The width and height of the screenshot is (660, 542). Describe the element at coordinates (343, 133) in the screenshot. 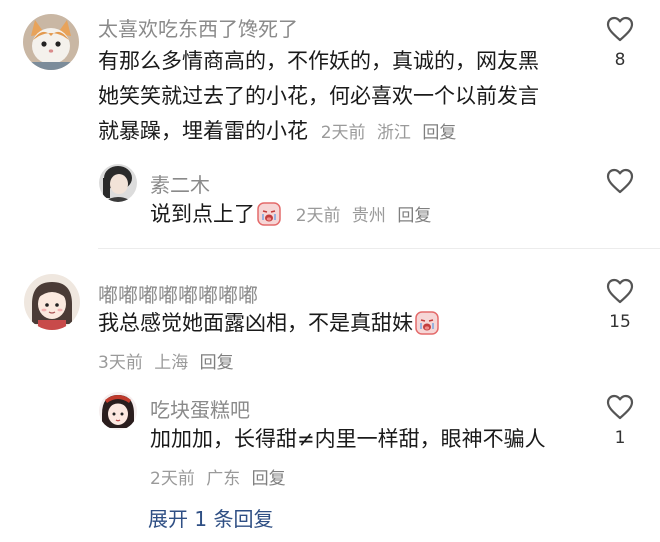

I see `comment-time: 2天前` at that location.